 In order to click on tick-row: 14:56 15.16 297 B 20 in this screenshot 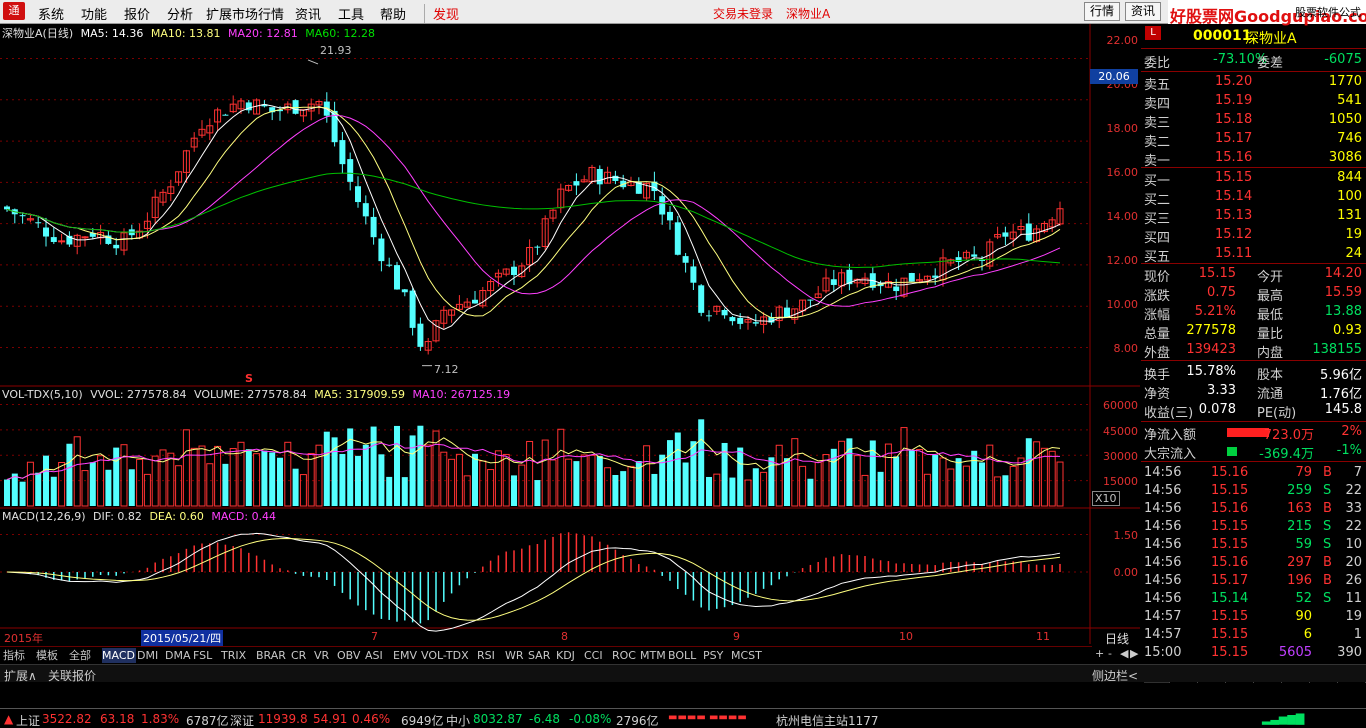, I will do `click(1253, 564)`.